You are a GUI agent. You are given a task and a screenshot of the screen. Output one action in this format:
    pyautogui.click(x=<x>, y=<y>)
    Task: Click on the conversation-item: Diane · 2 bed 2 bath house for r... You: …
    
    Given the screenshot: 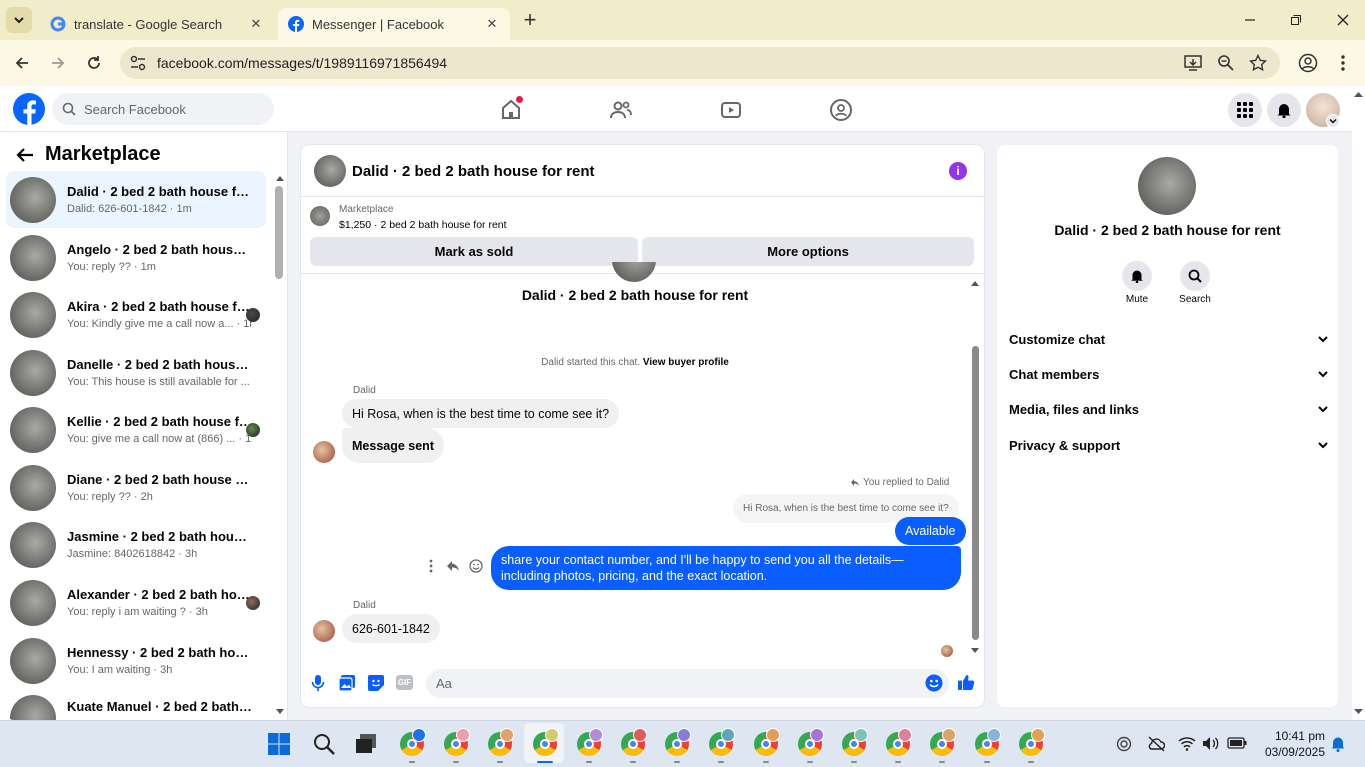 What is the action you would take?
    pyautogui.click(x=136, y=487)
    